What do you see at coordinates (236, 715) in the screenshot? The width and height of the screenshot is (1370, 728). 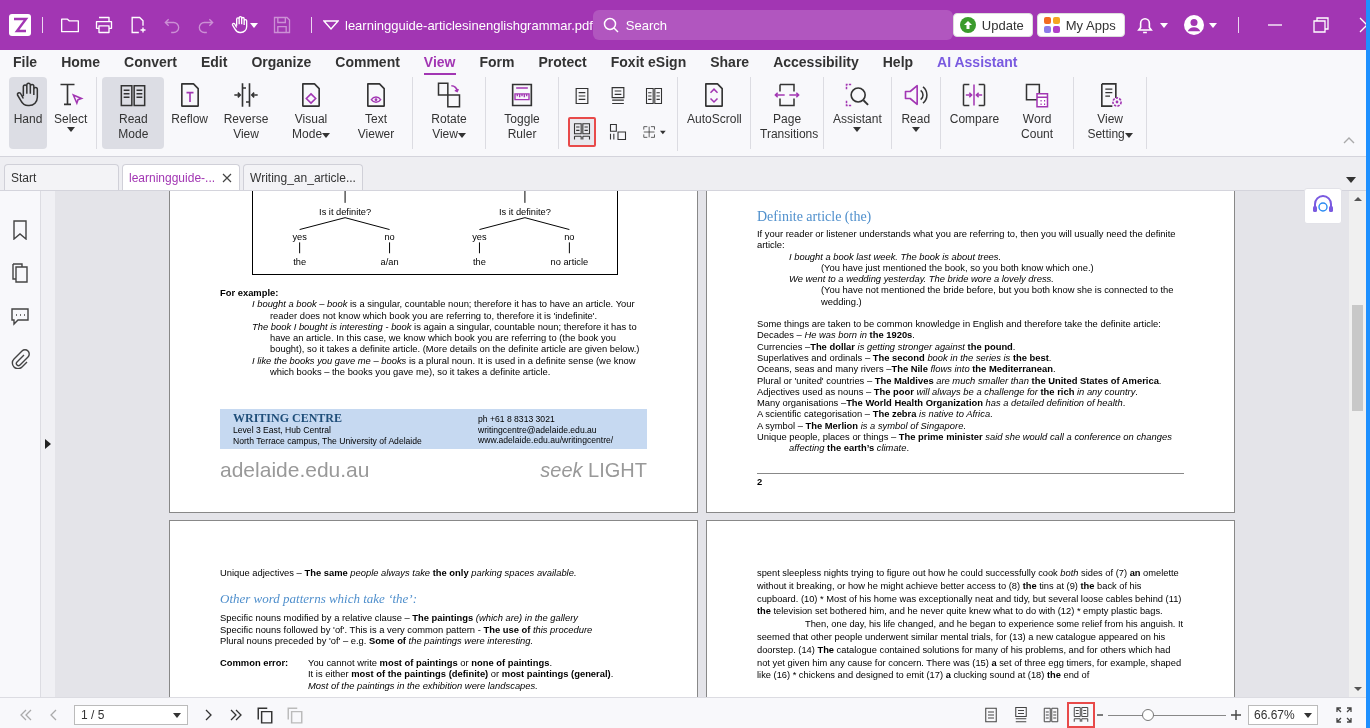 I see `double-chevron-right-icon` at bounding box center [236, 715].